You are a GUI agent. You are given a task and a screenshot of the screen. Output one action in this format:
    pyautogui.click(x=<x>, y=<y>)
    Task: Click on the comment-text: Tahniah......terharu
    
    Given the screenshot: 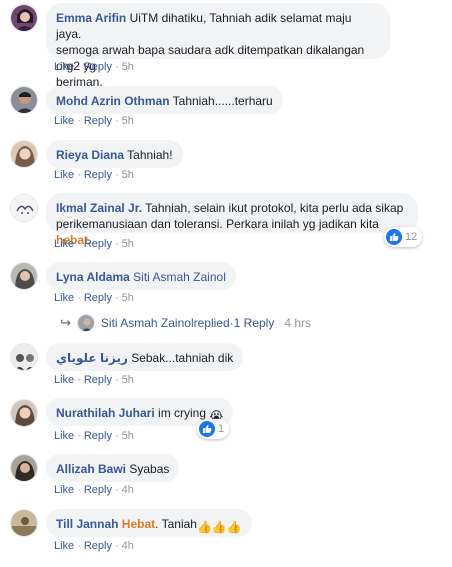 What is the action you would take?
    pyautogui.click(x=221, y=101)
    